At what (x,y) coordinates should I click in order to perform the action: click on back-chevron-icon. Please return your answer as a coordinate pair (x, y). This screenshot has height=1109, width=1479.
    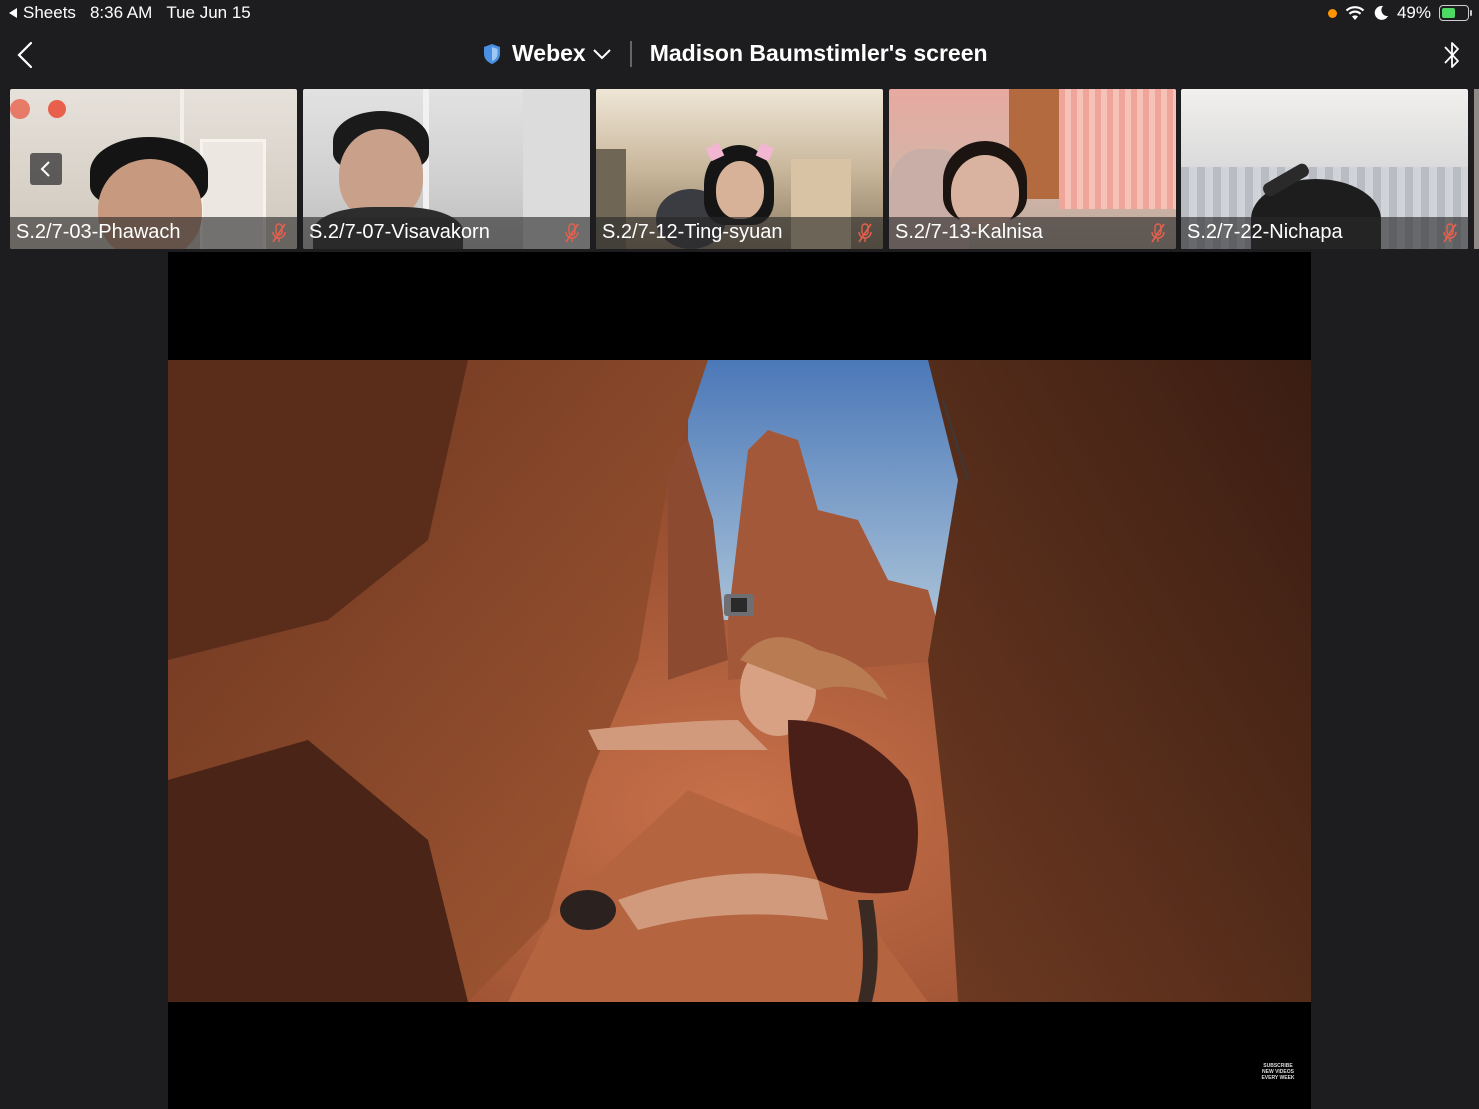
    Looking at the image, I should click on (27, 55).